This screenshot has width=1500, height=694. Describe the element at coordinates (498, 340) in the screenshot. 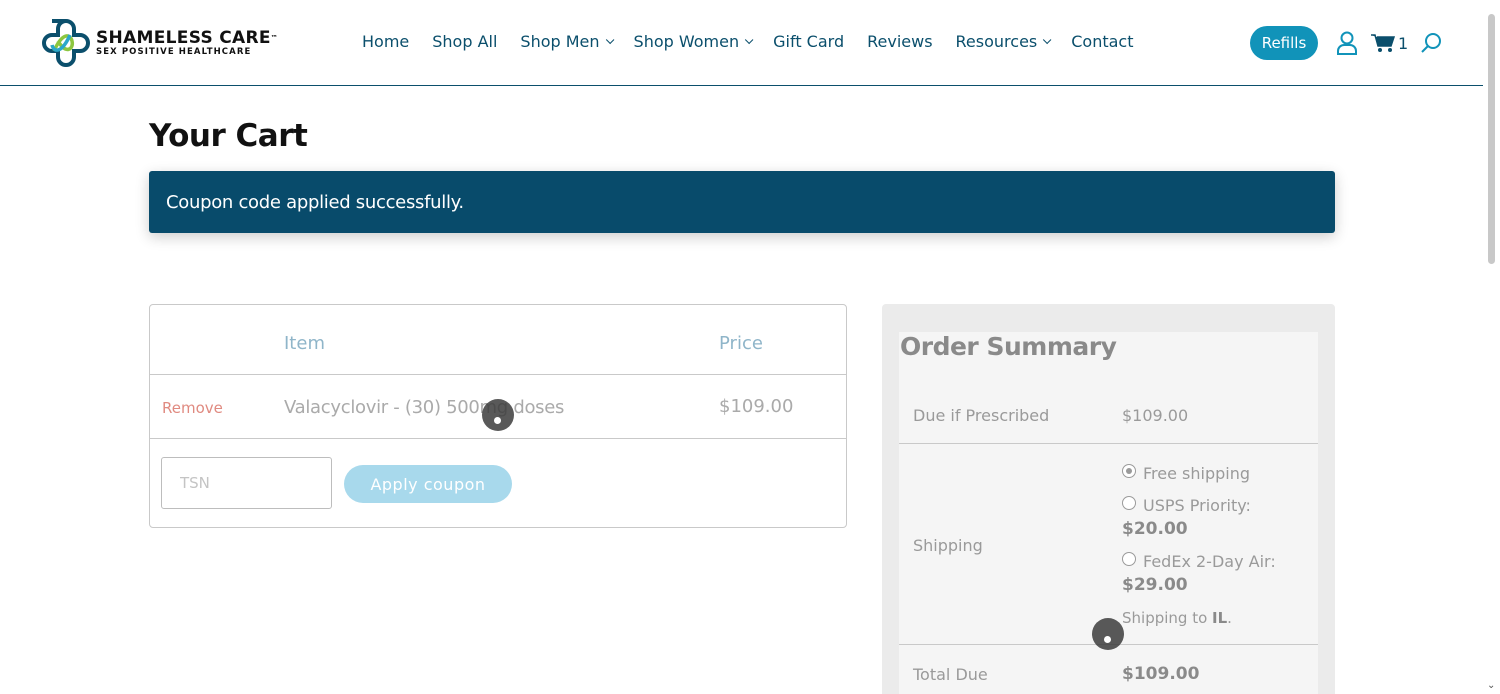

I see `cart-table-header: Item Price` at that location.